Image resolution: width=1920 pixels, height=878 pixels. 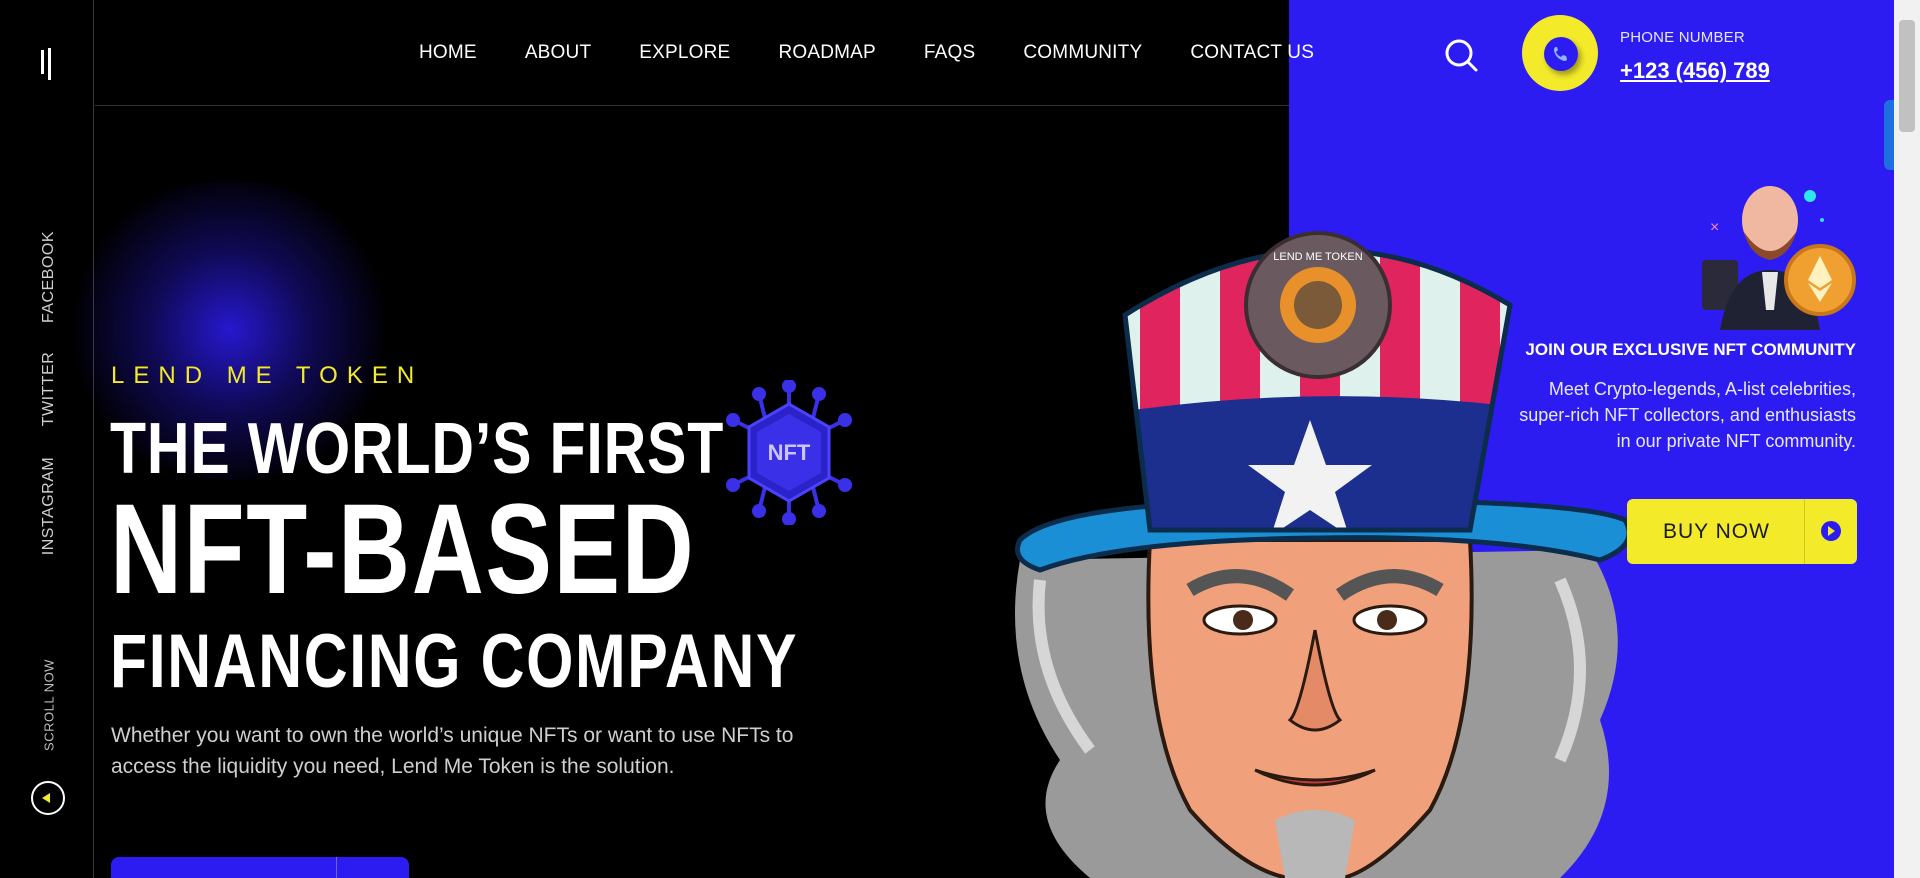 What do you see at coordinates (558, 53) in the screenshot?
I see `nav-about: ABOUT` at bounding box center [558, 53].